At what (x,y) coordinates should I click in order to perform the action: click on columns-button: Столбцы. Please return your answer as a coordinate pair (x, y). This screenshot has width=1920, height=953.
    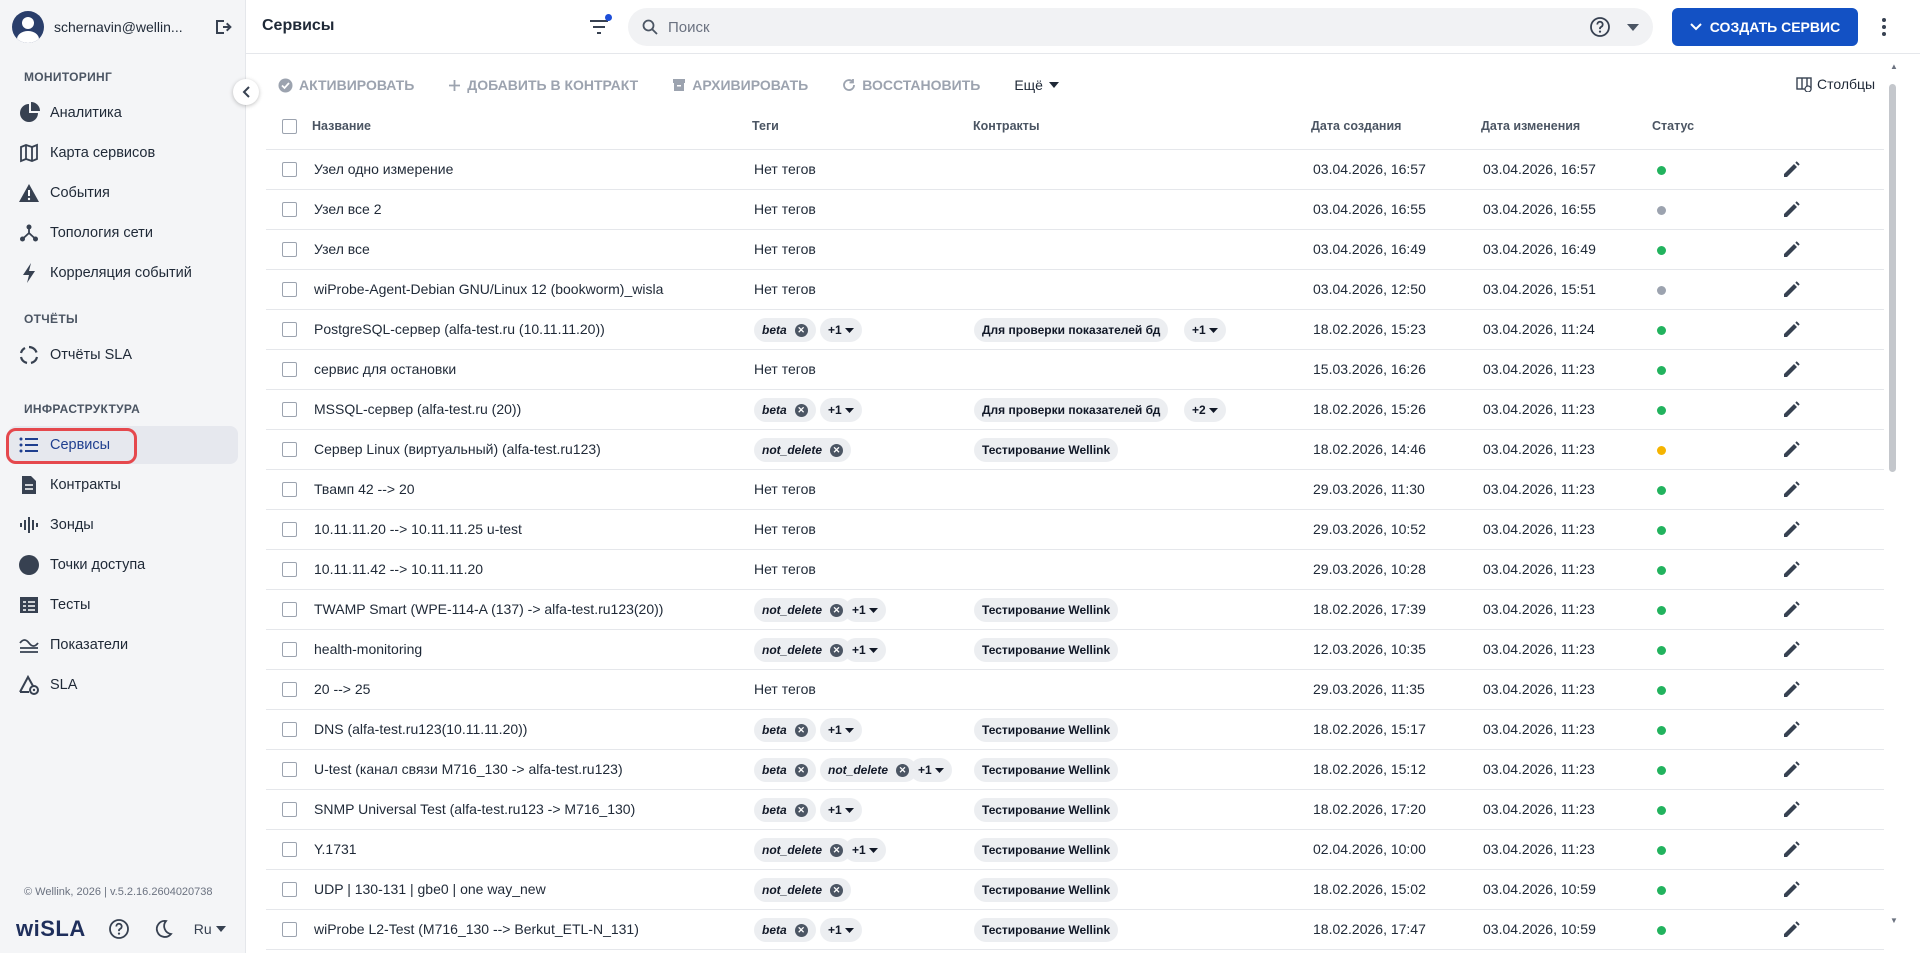
    Looking at the image, I should click on (1835, 84).